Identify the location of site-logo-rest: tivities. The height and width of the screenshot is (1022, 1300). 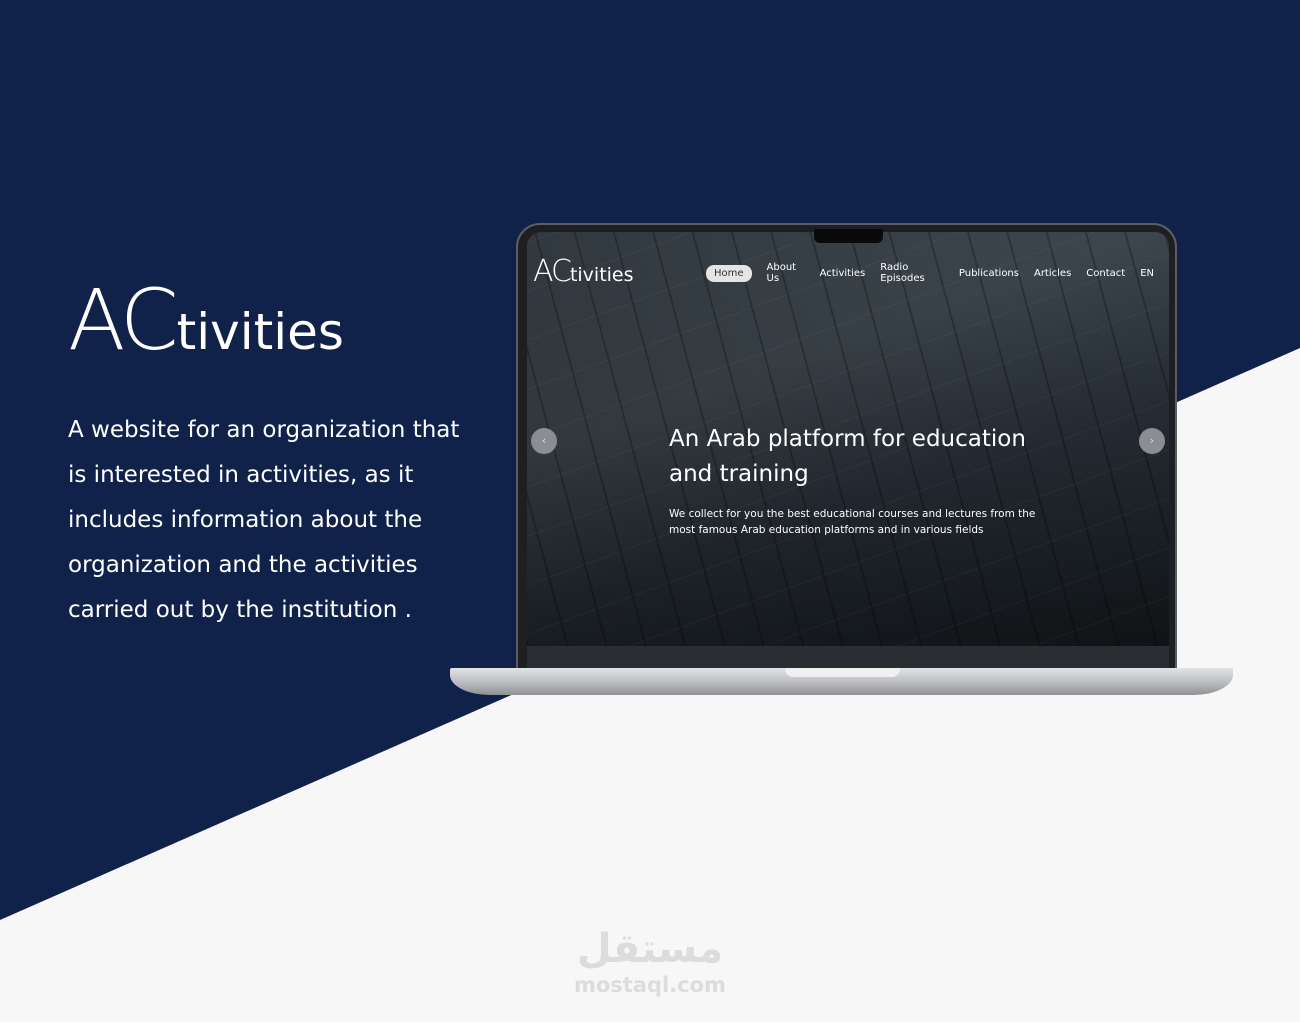
(601, 275).